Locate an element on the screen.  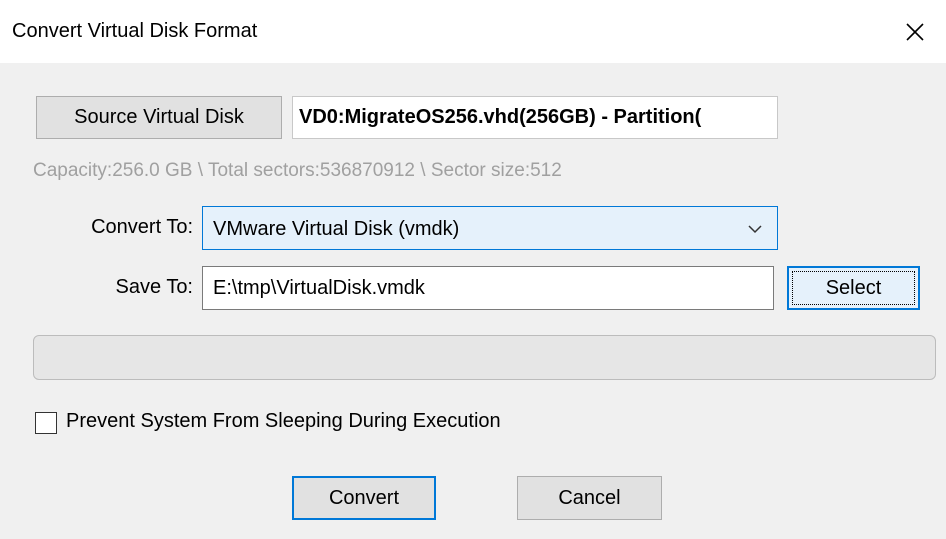
chevron-down-icon is located at coordinates (755, 229).